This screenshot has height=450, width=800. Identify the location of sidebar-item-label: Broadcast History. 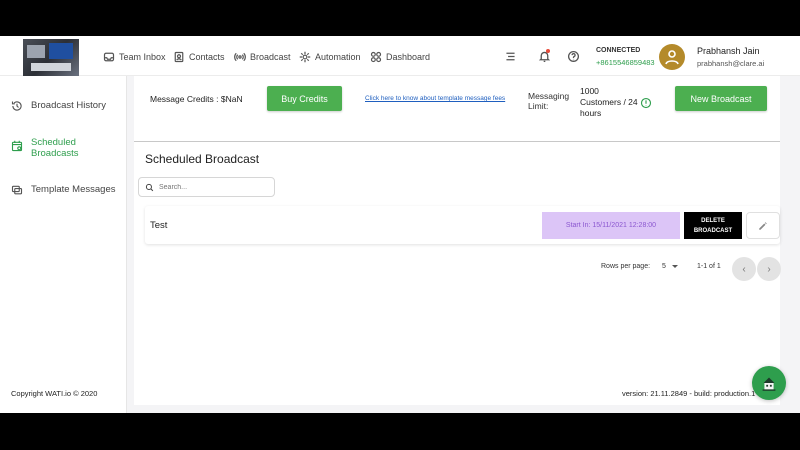
(68, 105).